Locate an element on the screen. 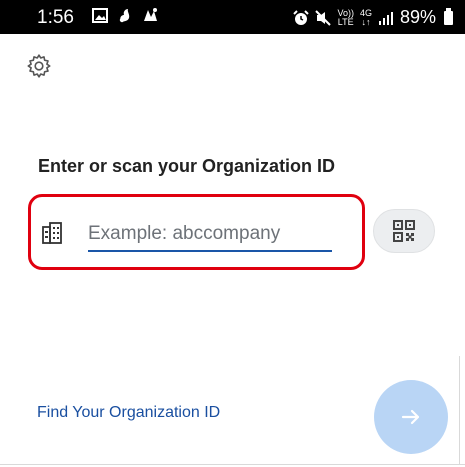 The height and width of the screenshot is (467, 465). status-left-icons is located at coordinates (125, 15).